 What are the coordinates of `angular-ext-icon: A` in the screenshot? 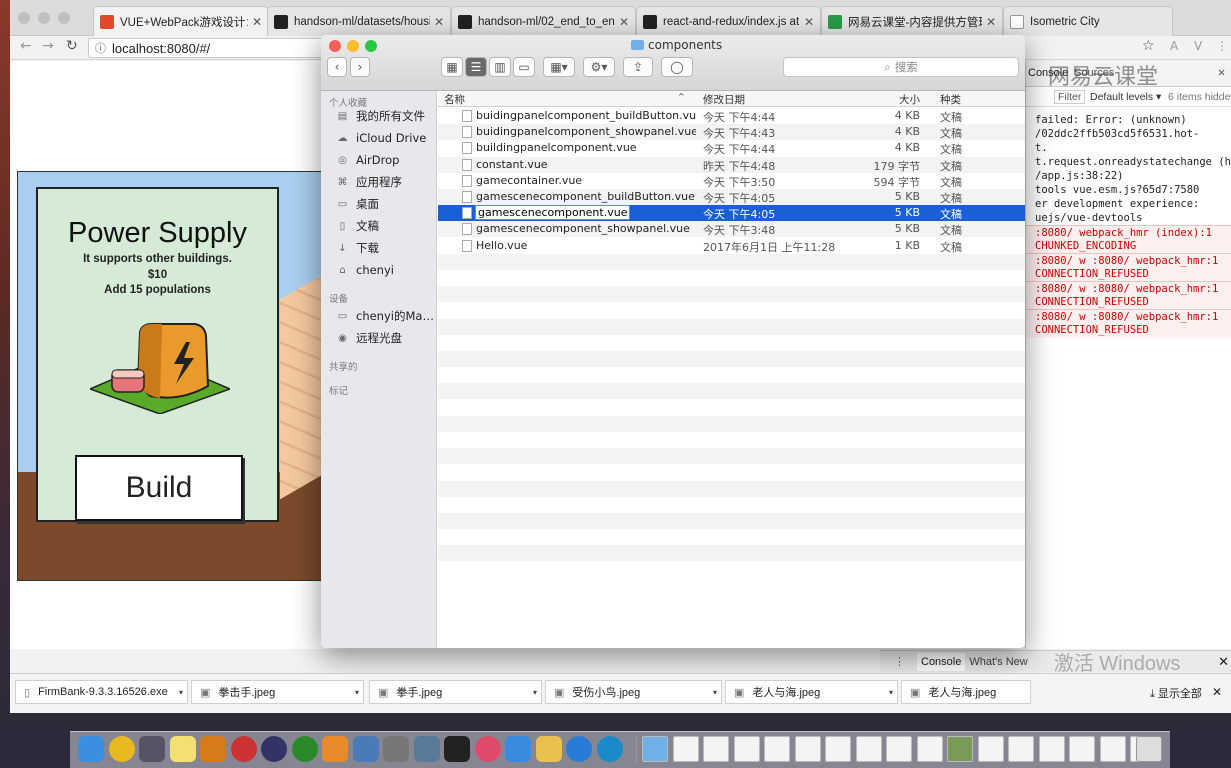 It's located at (1174, 46).